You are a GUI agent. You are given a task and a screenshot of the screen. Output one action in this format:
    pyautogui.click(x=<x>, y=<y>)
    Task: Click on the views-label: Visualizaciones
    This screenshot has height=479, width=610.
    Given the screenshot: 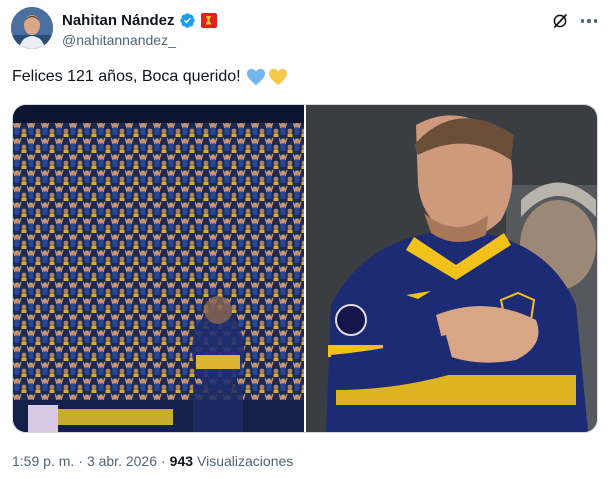 What is the action you would take?
    pyautogui.click(x=245, y=461)
    